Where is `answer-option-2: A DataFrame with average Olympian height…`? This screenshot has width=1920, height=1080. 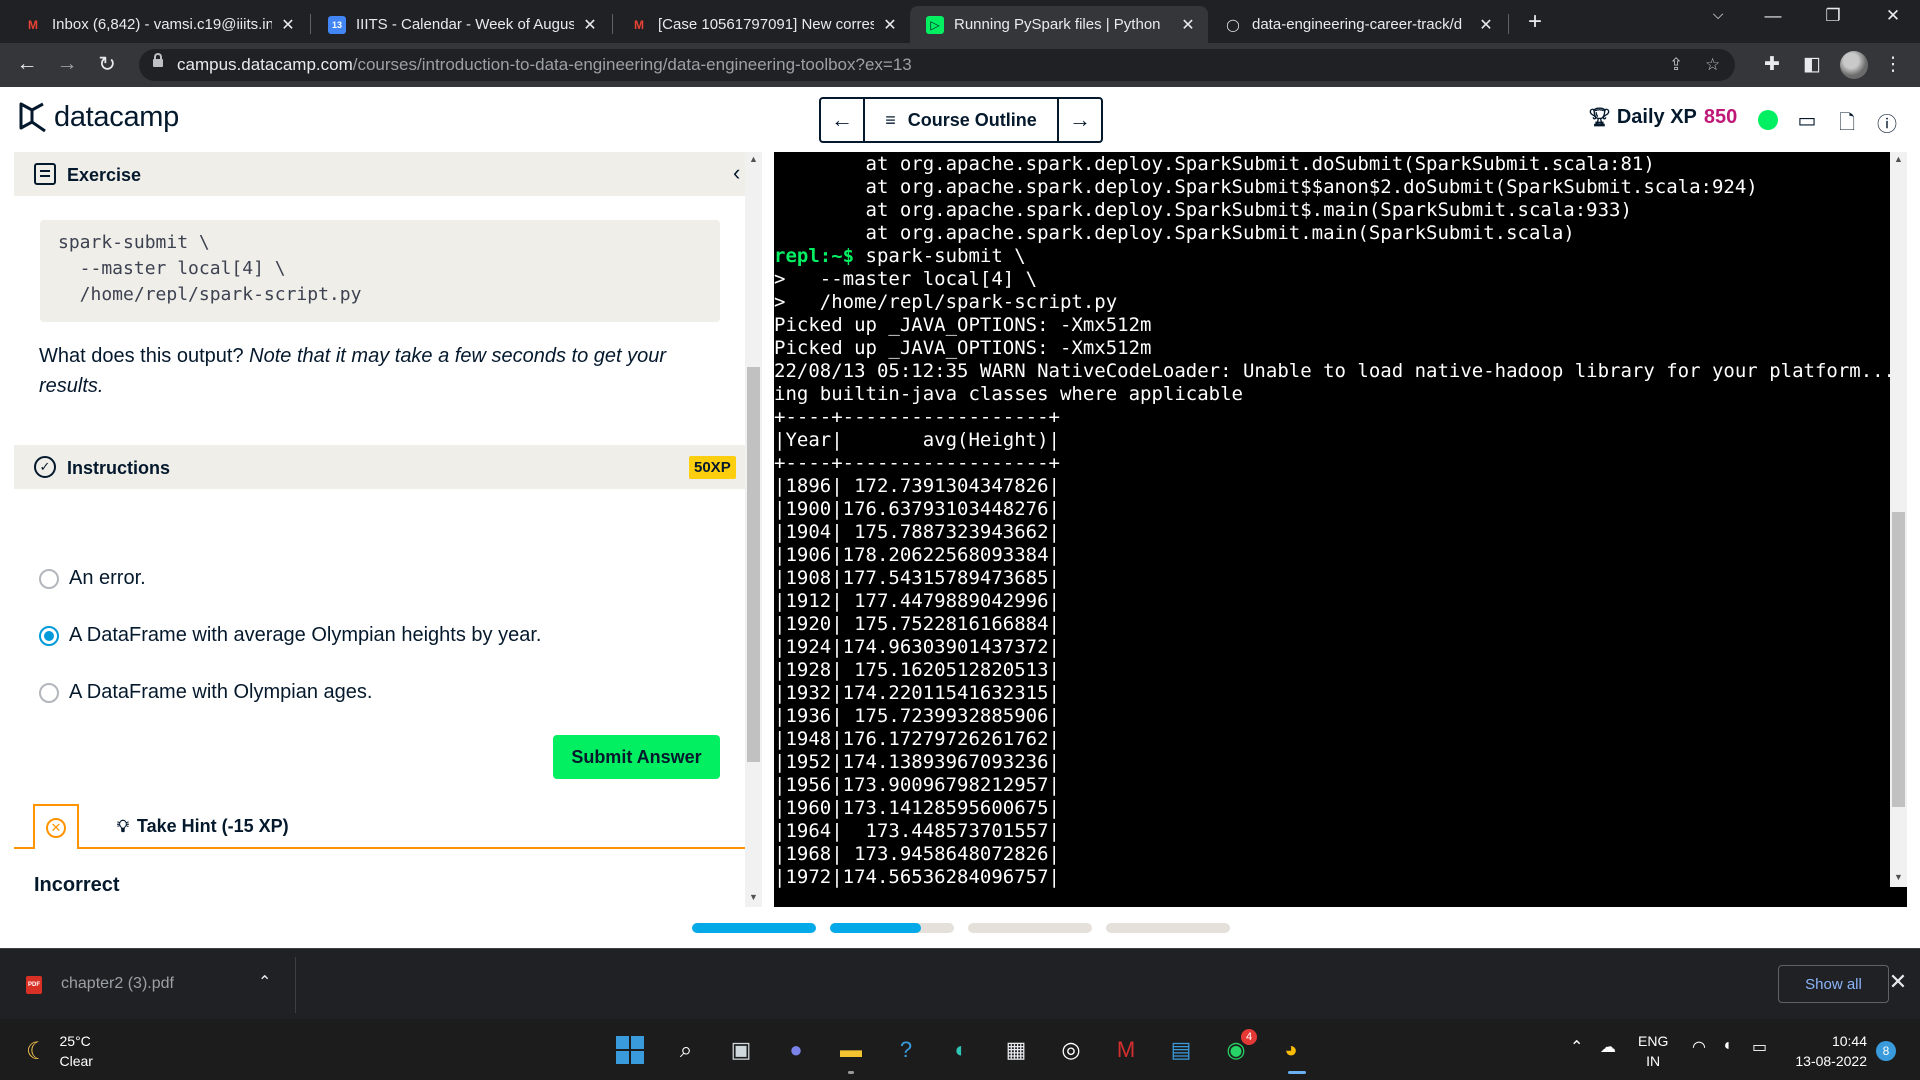
answer-option-2: A DataFrame with average Olympian height… is located at coordinates (290, 635).